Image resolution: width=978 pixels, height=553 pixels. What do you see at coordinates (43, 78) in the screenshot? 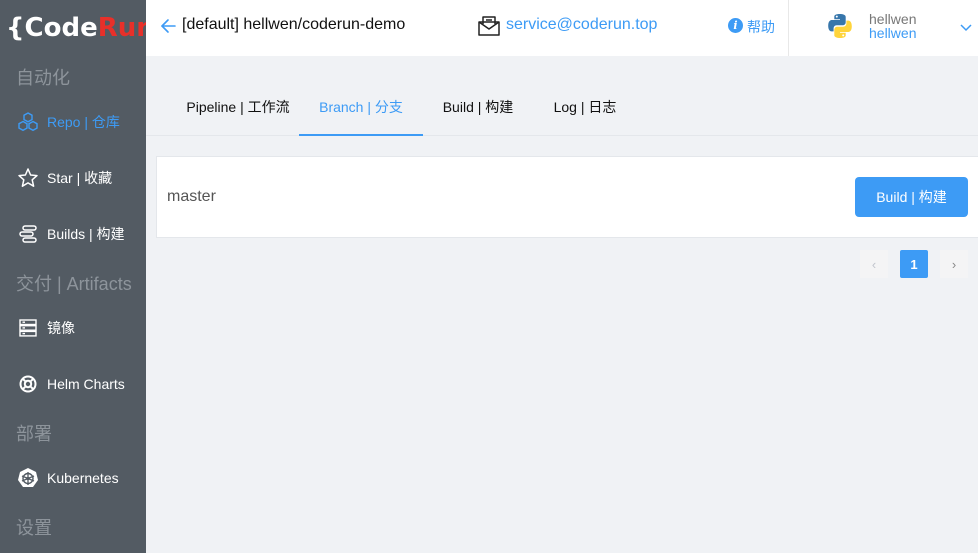
I see `section-title-automation: 自动化` at bounding box center [43, 78].